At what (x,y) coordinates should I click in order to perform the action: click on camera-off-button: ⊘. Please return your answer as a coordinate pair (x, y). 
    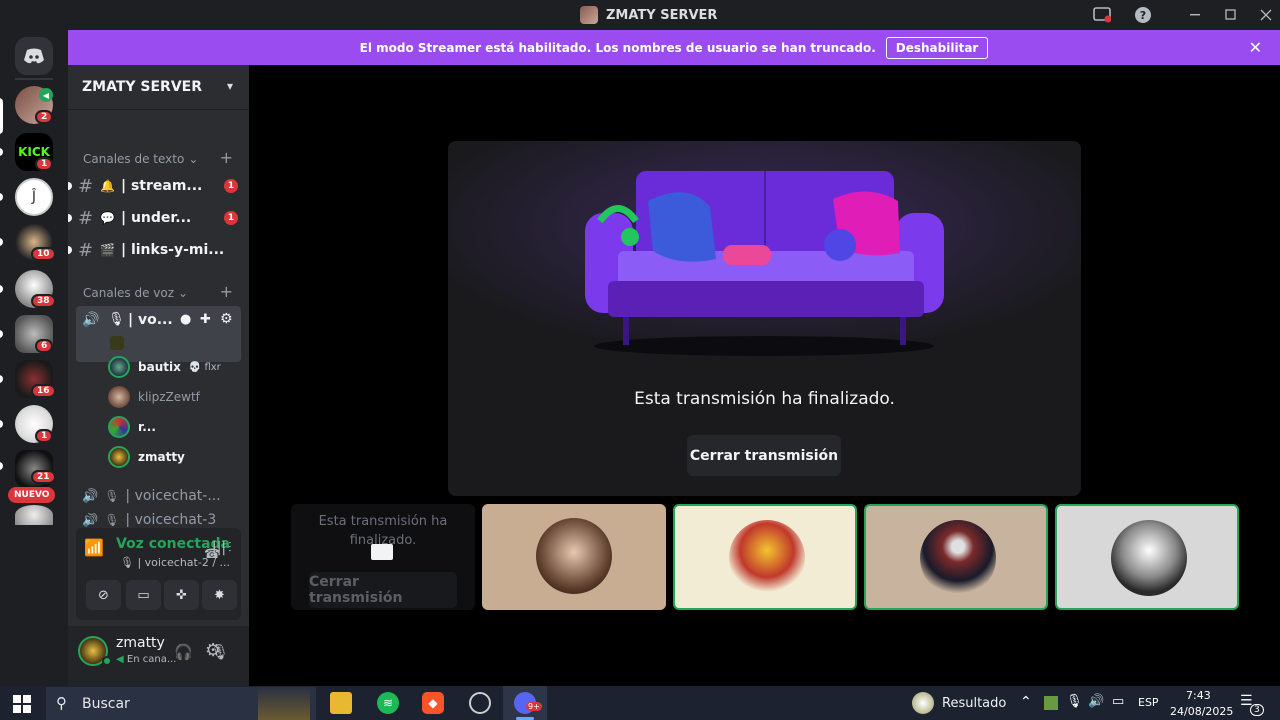
    Looking at the image, I should click on (103, 595).